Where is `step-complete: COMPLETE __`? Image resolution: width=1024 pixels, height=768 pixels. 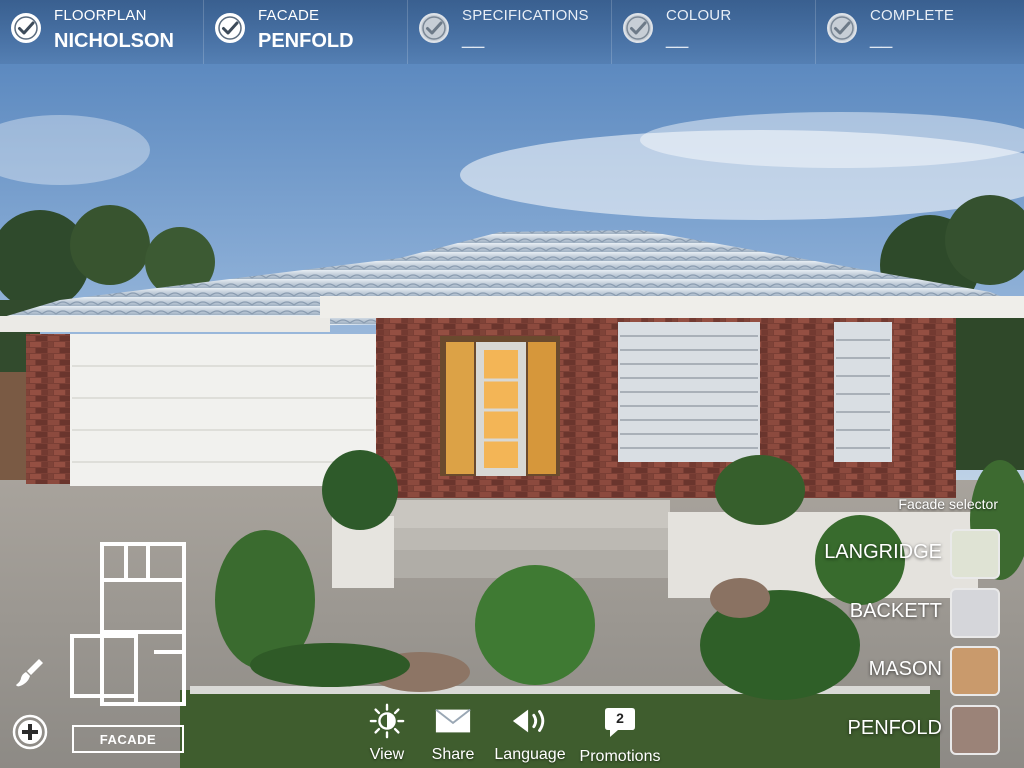 step-complete: COMPLETE __ is located at coordinates (918, 32).